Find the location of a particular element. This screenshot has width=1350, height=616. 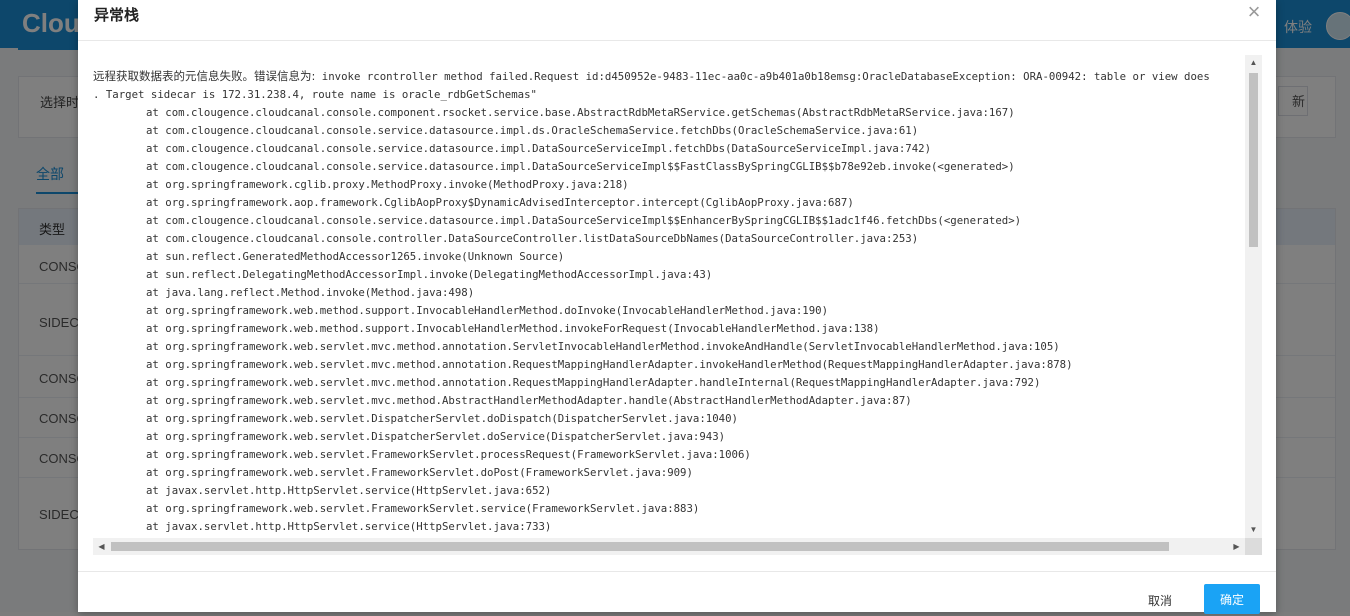

cancel-button: 取消 is located at coordinates (1160, 600).